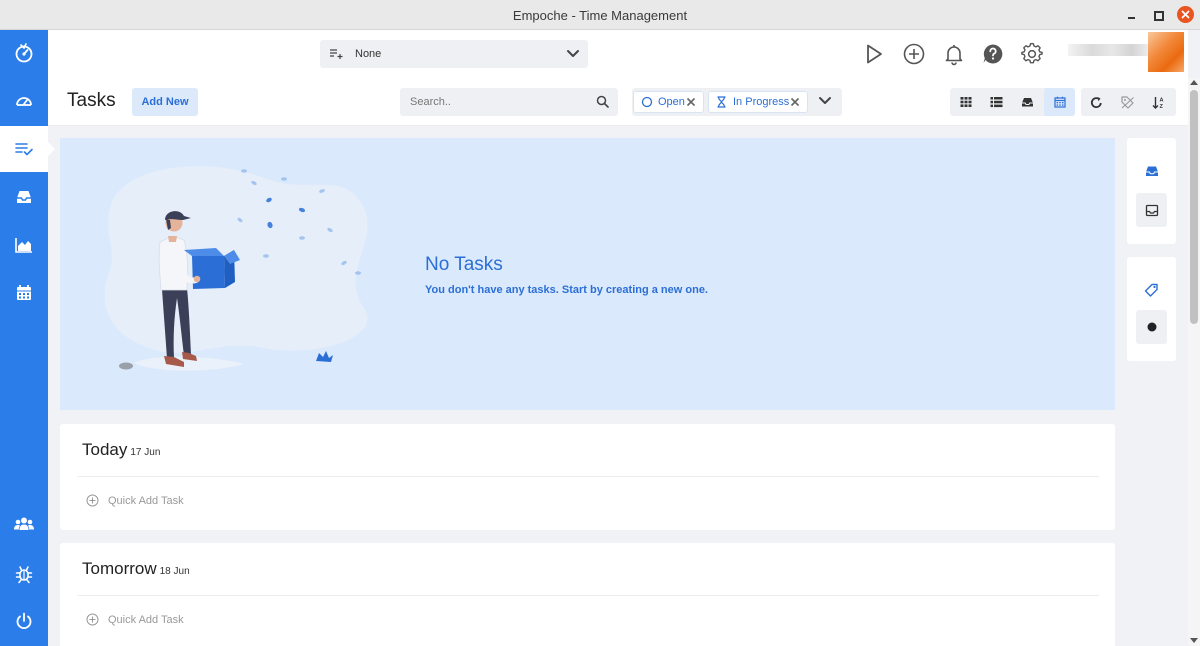  What do you see at coordinates (92, 619) in the screenshot?
I see `add-circle-icon` at bounding box center [92, 619].